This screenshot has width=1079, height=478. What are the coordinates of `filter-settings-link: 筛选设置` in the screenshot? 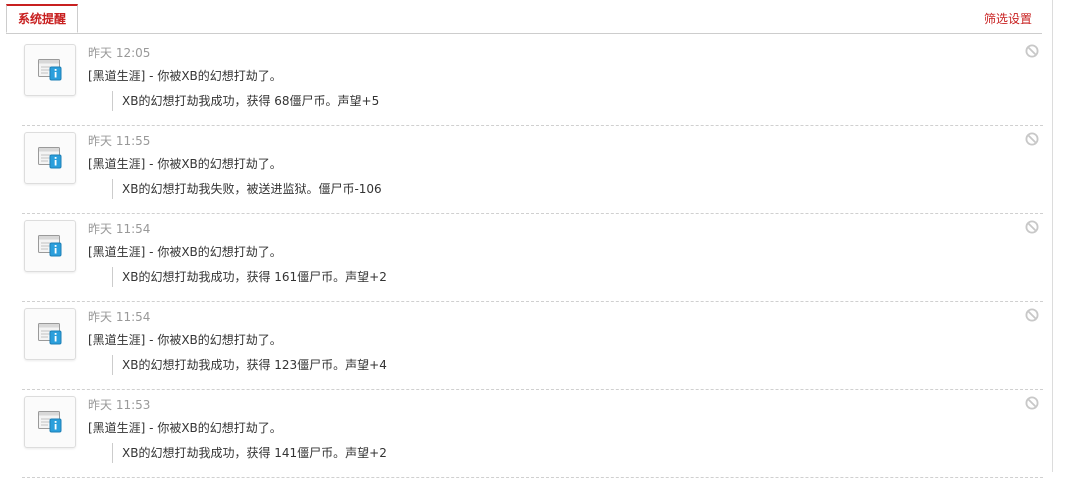 It's located at (1008, 18).